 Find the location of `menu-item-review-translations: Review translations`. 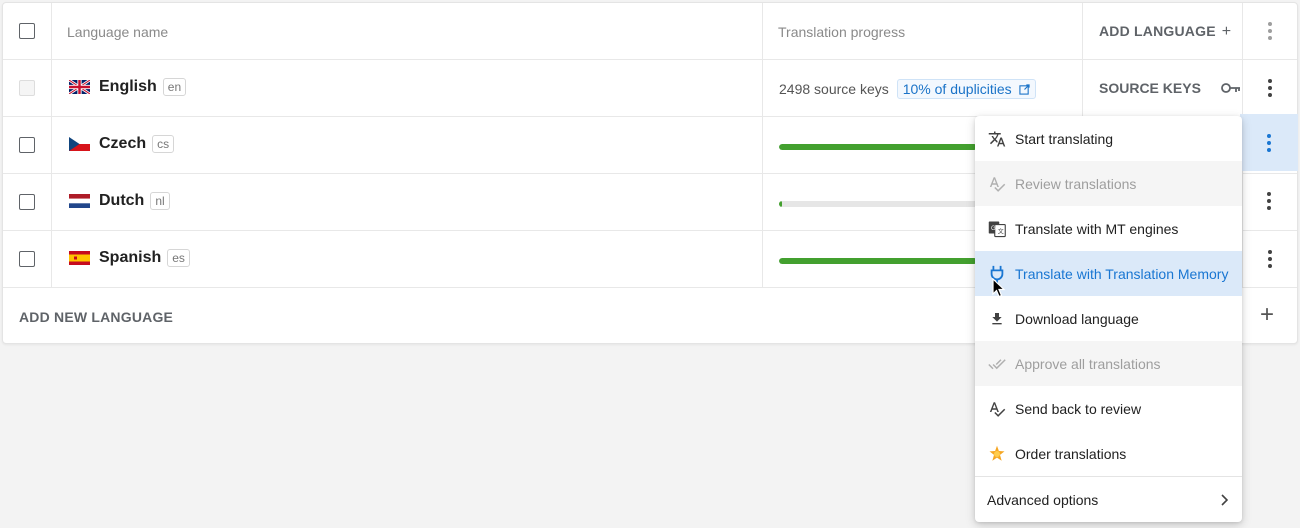

menu-item-review-translations: Review translations is located at coordinates (1108, 183).